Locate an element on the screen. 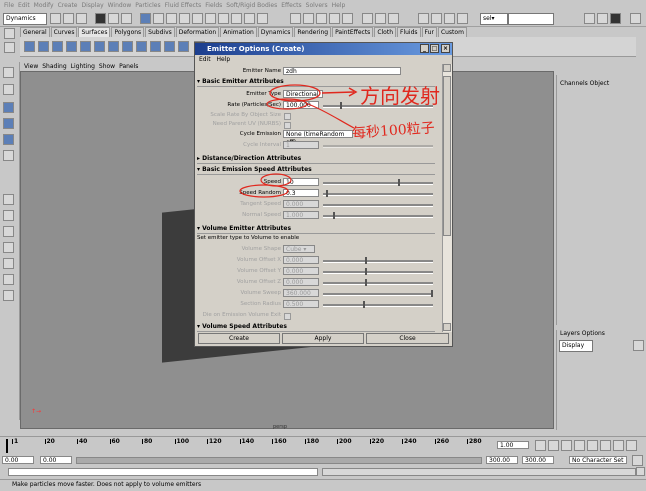  mask-handles-icon is located at coordinates (145, 18).